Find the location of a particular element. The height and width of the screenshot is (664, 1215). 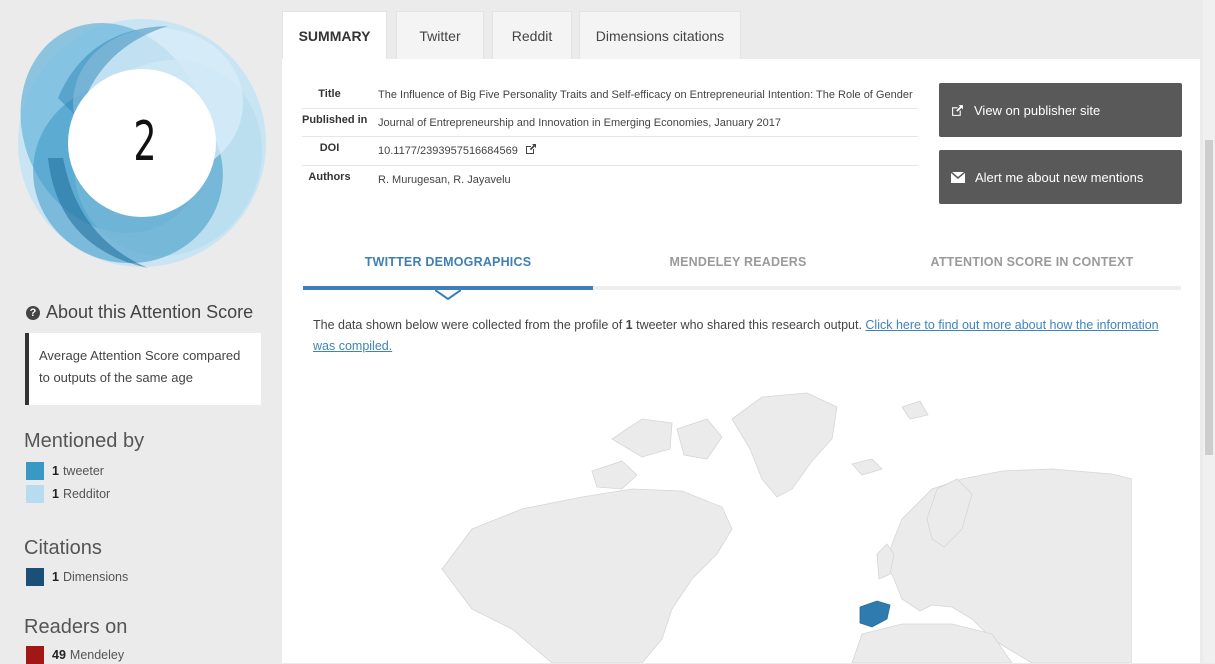

mendeley-swatch is located at coordinates (35, 655).